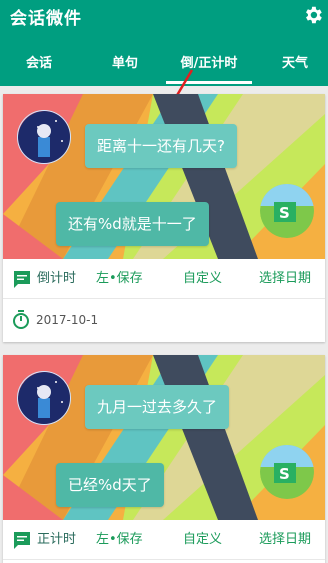  What do you see at coordinates (110, 485) in the screenshot?
I see `answer-bubble: 已经%d天了` at bounding box center [110, 485].